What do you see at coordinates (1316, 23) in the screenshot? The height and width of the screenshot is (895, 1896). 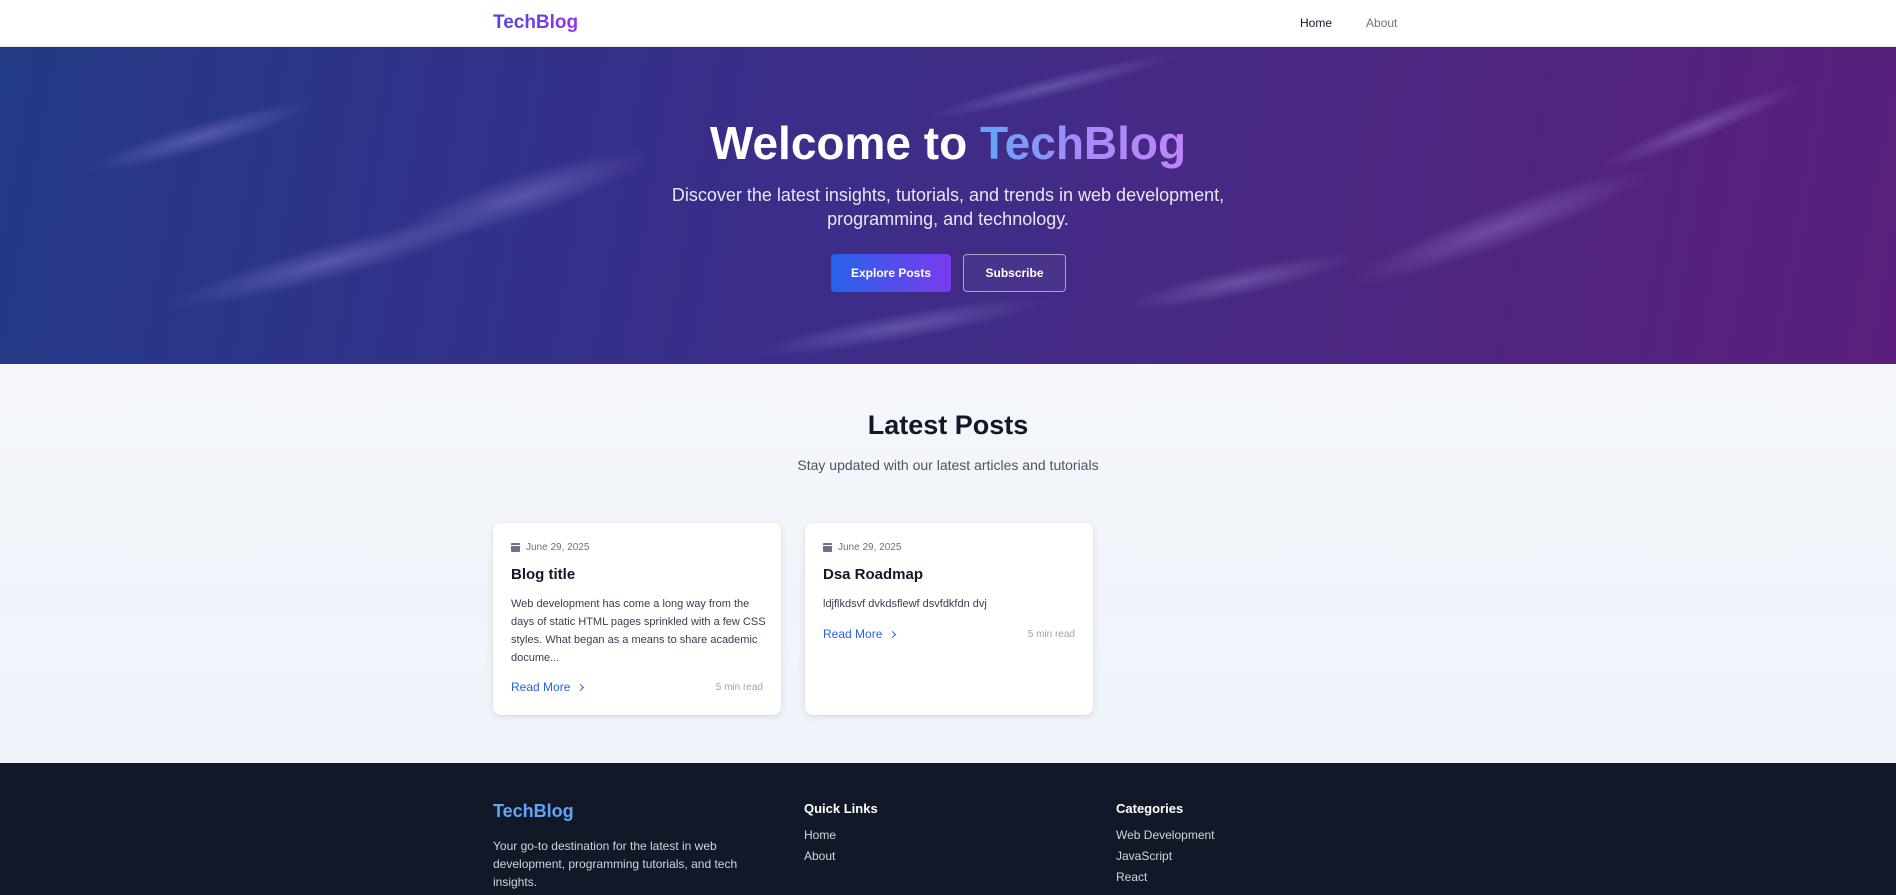 I see `nav-link-home: Home` at bounding box center [1316, 23].